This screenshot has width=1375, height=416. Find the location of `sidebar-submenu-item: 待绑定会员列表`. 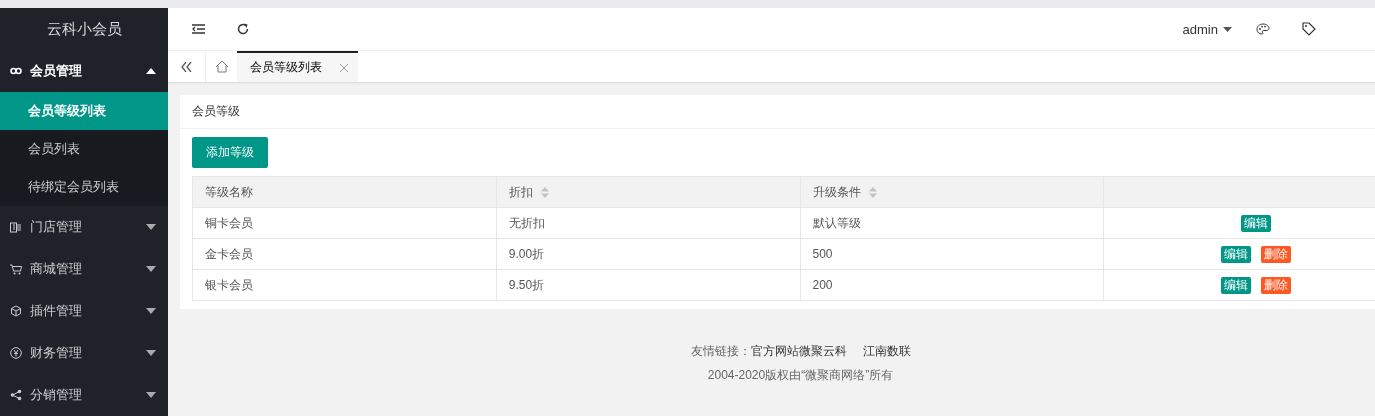

sidebar-submenu-item: 待绑定会员列表 is located at coordinates (84, 187).